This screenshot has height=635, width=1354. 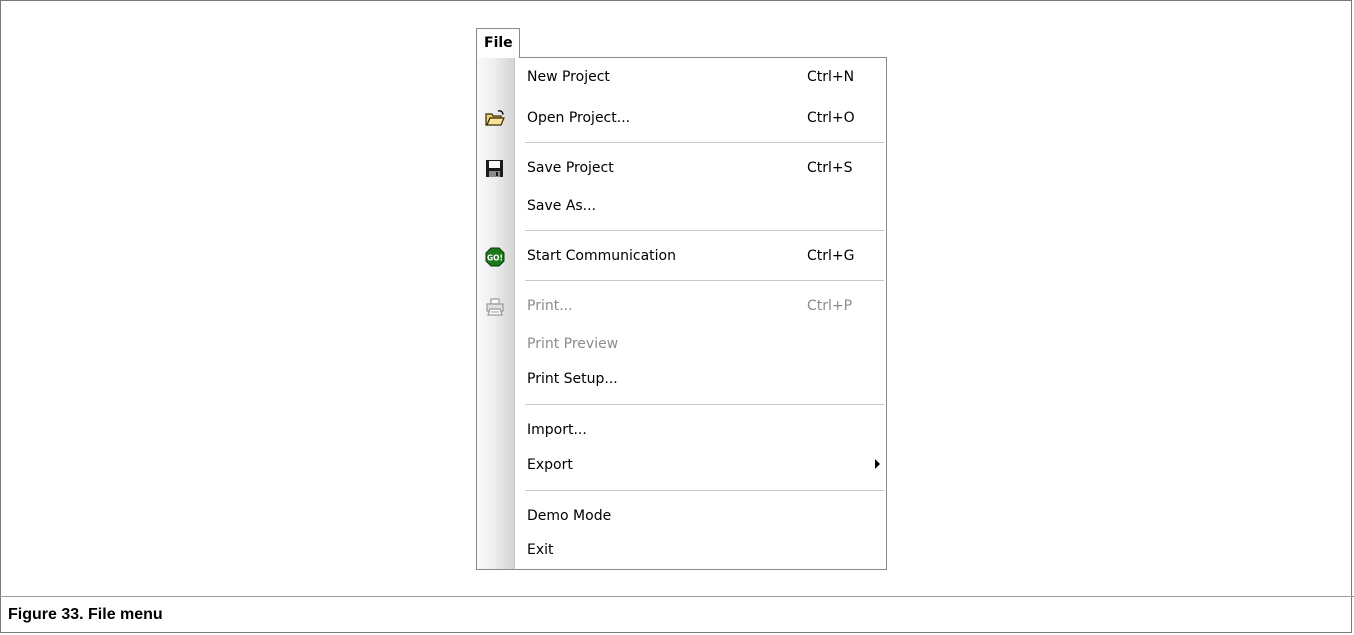 I want to click on menu-item-print-preview: Print Preview, so click(x=681, y=345).